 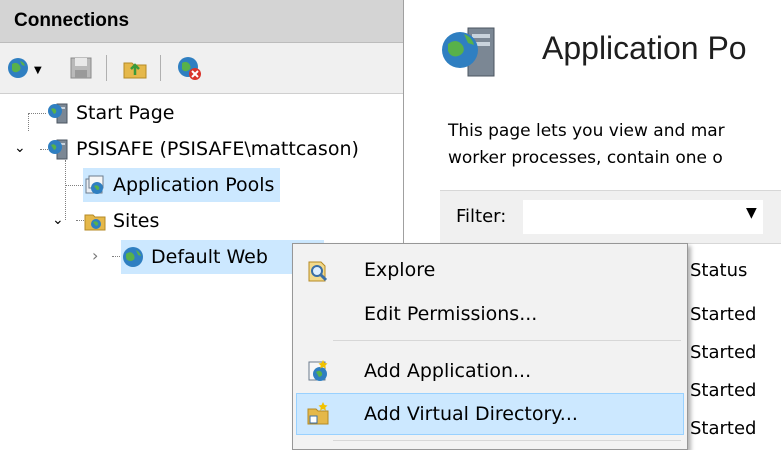 I want to click on filter-bar: Filter: ▼, so click(x=610, y=217).